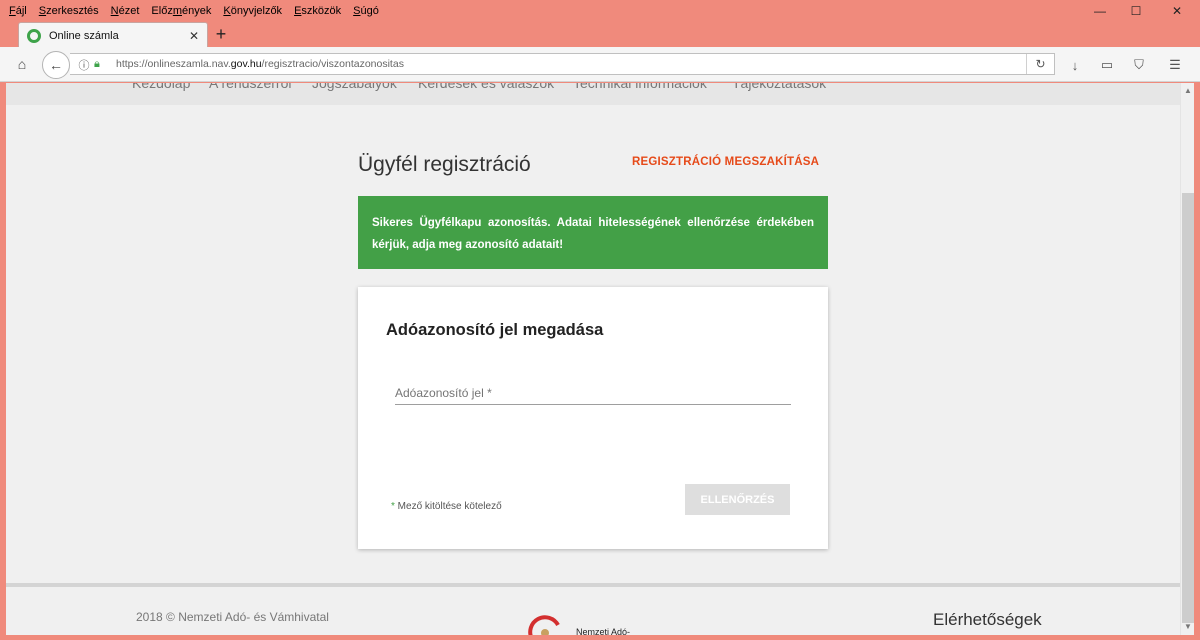  I want to click on tab-title: Online számla, so click(84, 35).